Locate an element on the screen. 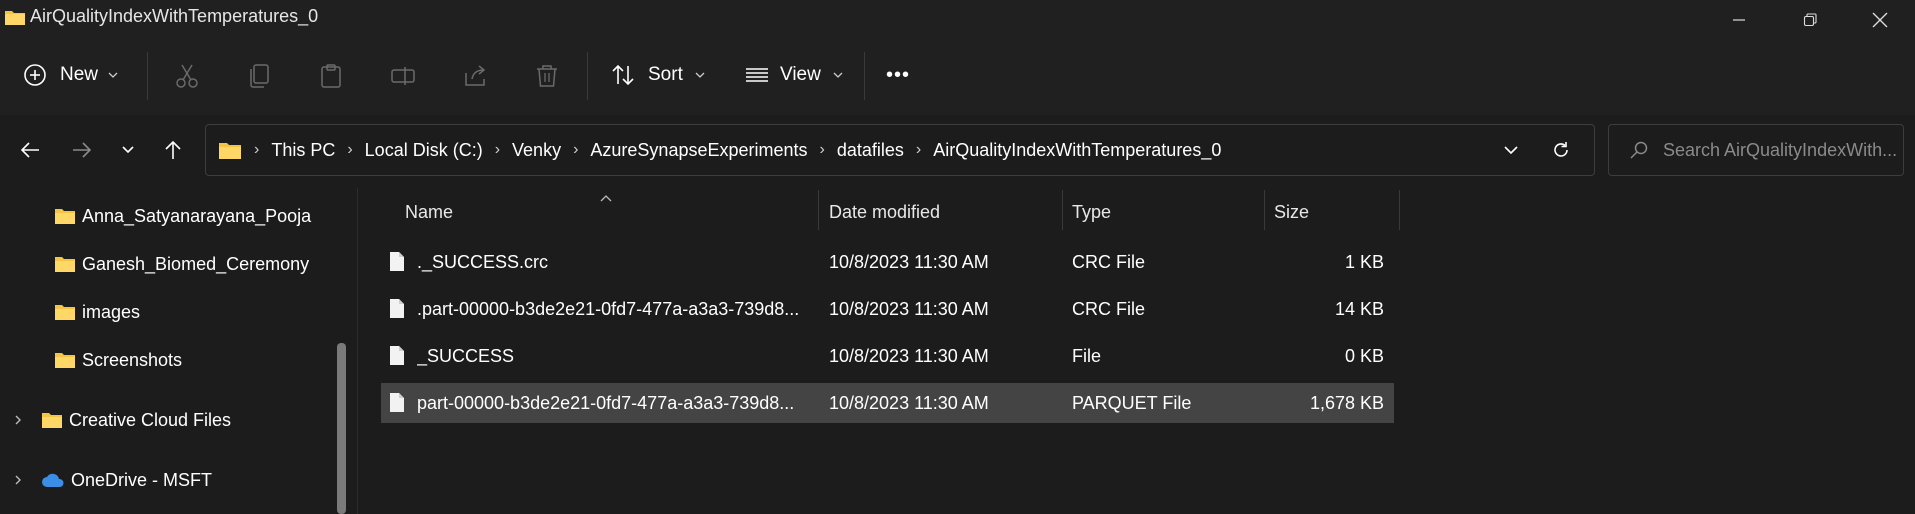  more-options-button: ••• is located at coordinates (898, 75).